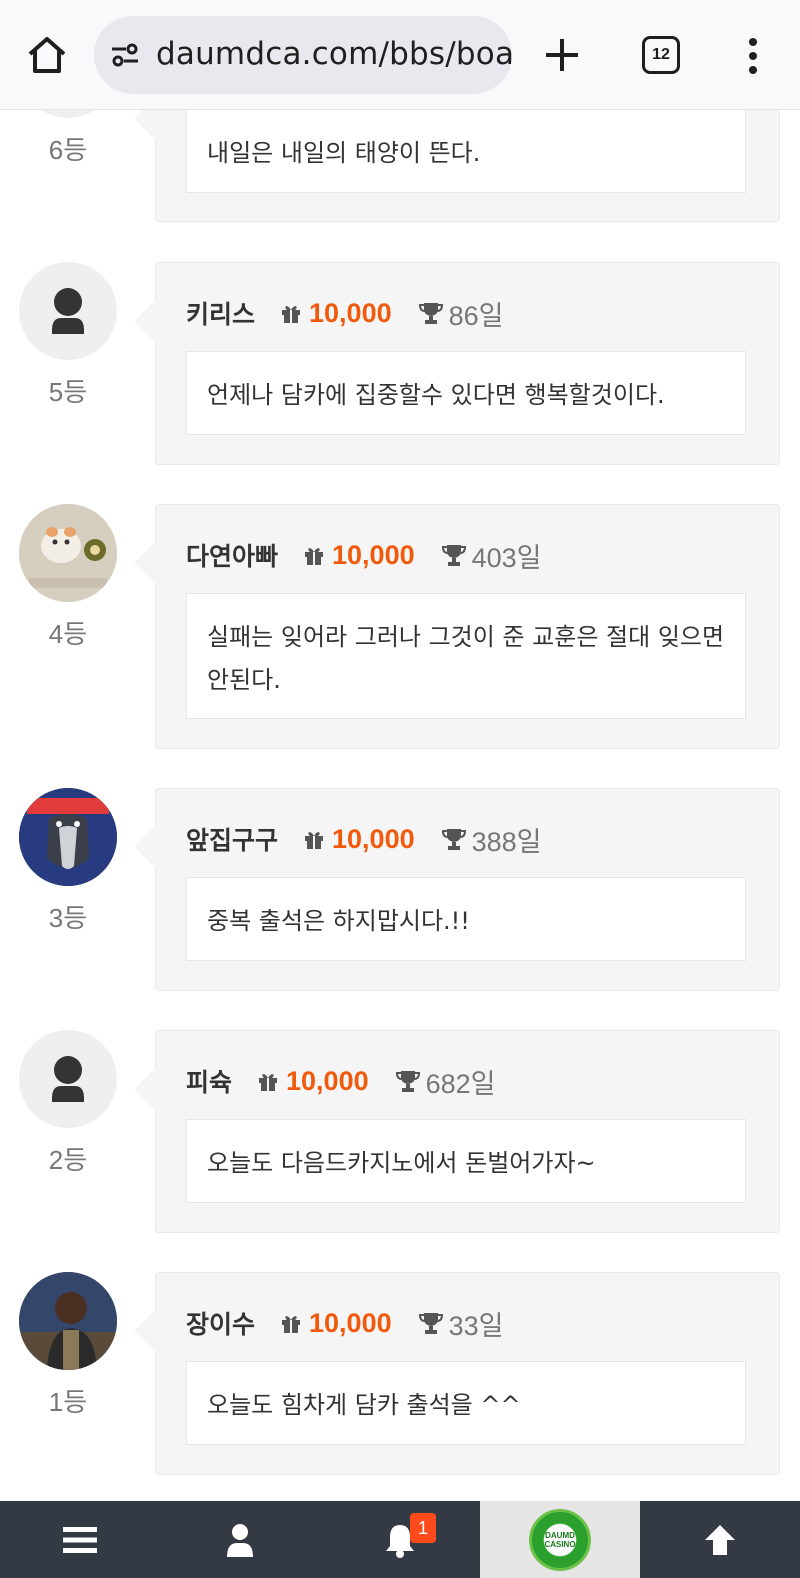  What do you see at coordinates (661, 55) in the screenshot?
I see `tab-switcher-button: 12` at bounding box center [661, 55].